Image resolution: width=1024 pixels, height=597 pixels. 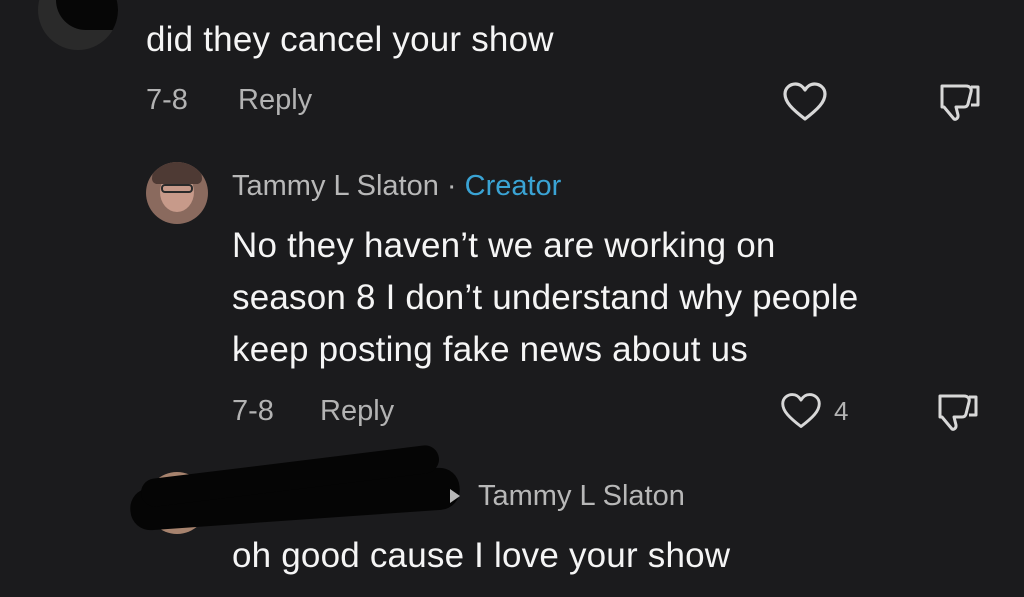 I want to click on comment-author: Tammy L Slaton · Creator, so click(x=396, y=186).